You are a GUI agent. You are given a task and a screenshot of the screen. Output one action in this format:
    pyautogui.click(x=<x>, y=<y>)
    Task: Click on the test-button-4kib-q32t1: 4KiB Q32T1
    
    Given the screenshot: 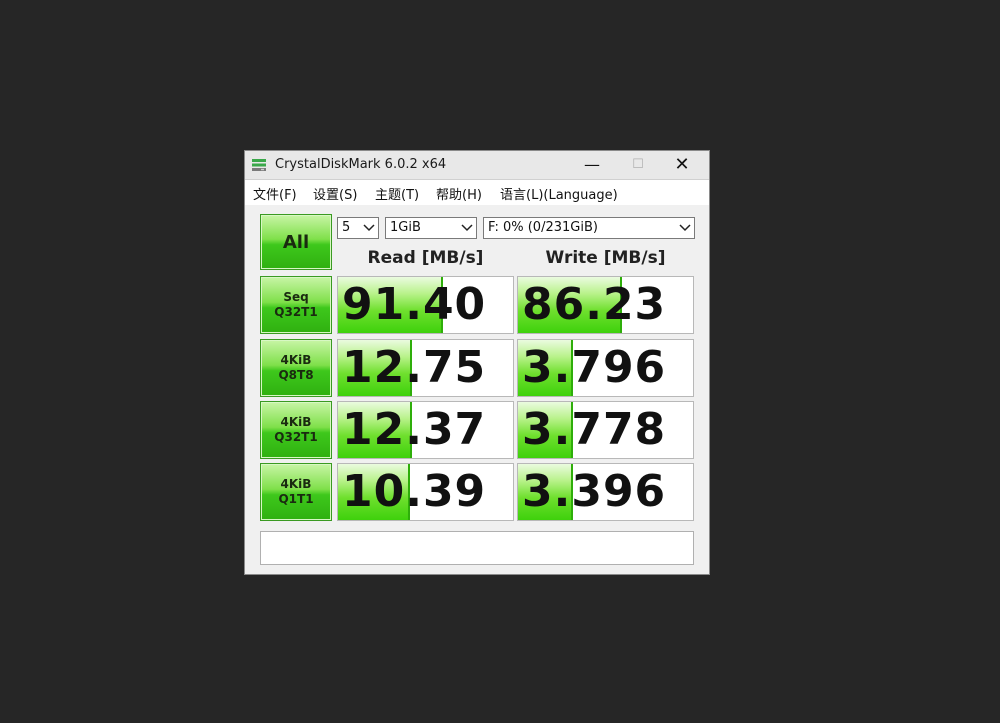 What is the action you would take?
    pyautogui.click(x=296, y=430)
    